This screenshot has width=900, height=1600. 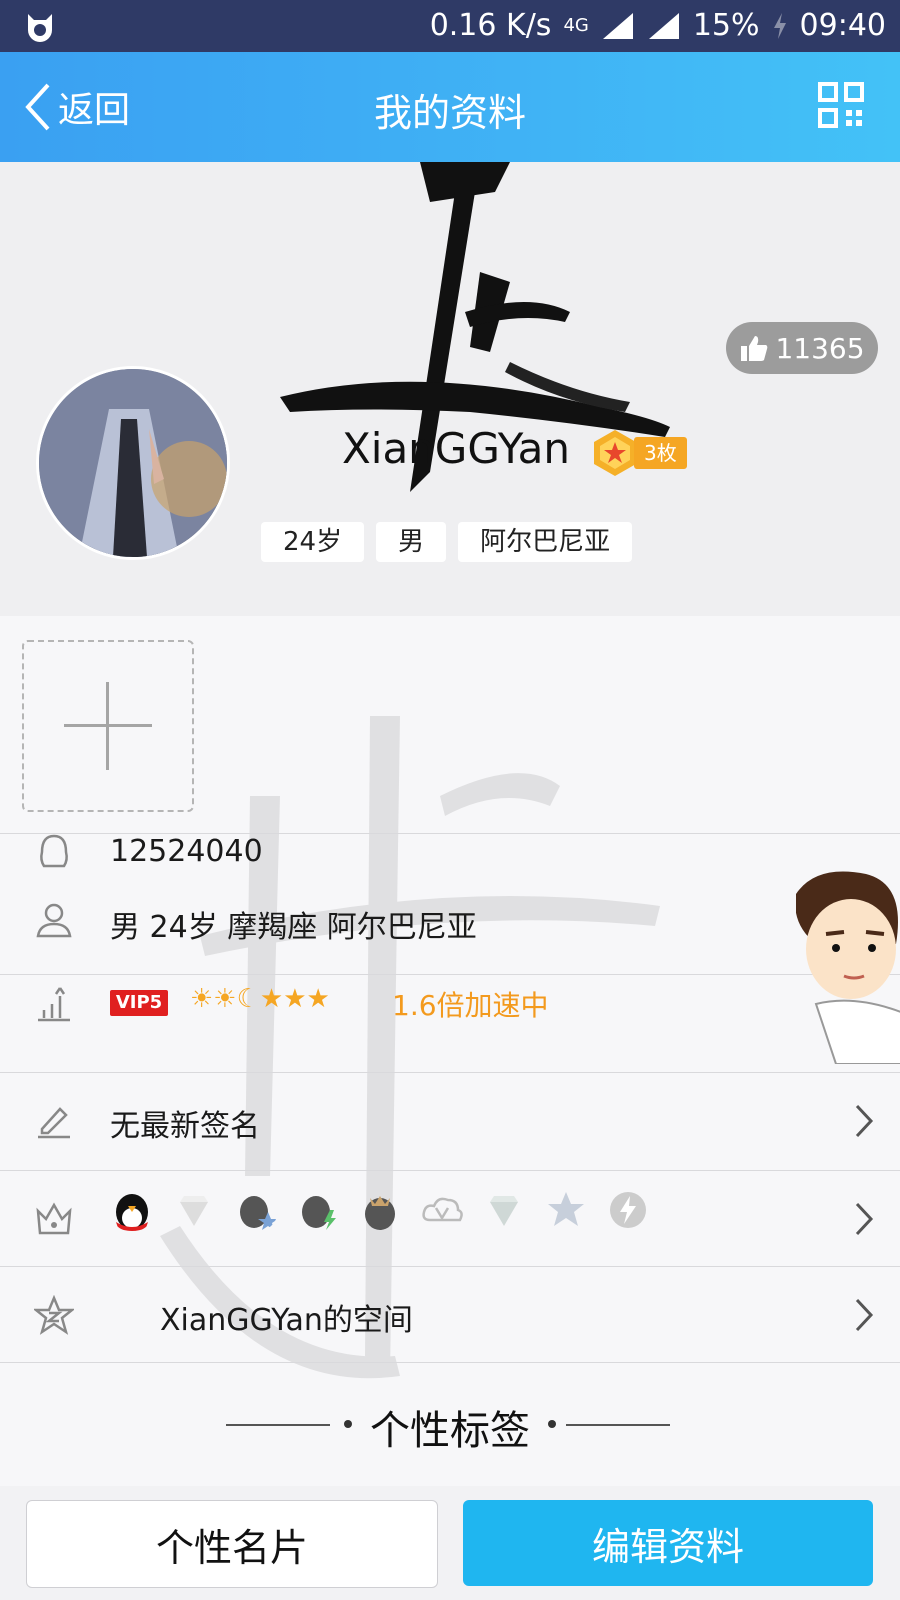 I want to click on qzone-row: XianGGYan的空间, so click(x=450, y=1315).